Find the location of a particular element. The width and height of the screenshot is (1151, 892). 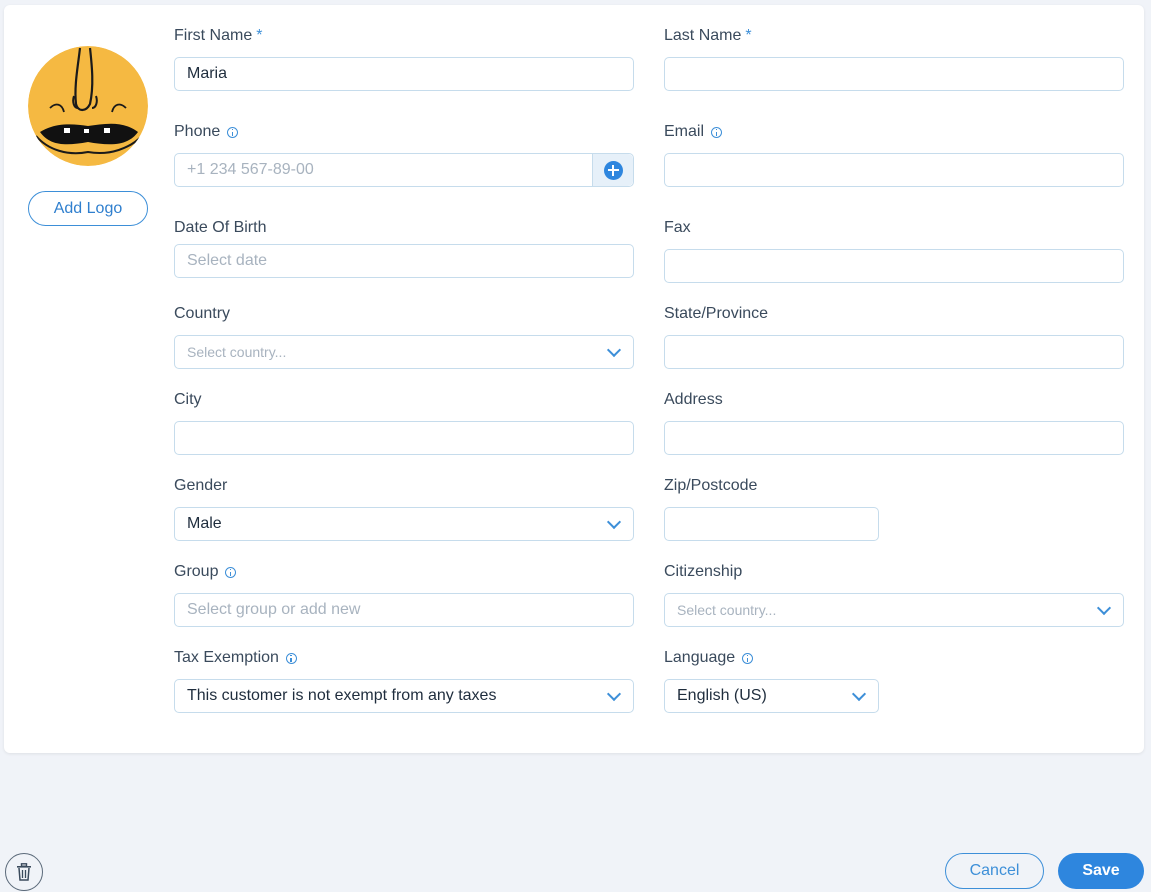

gender-label-text: Gender is located at coordinates (201, 485).